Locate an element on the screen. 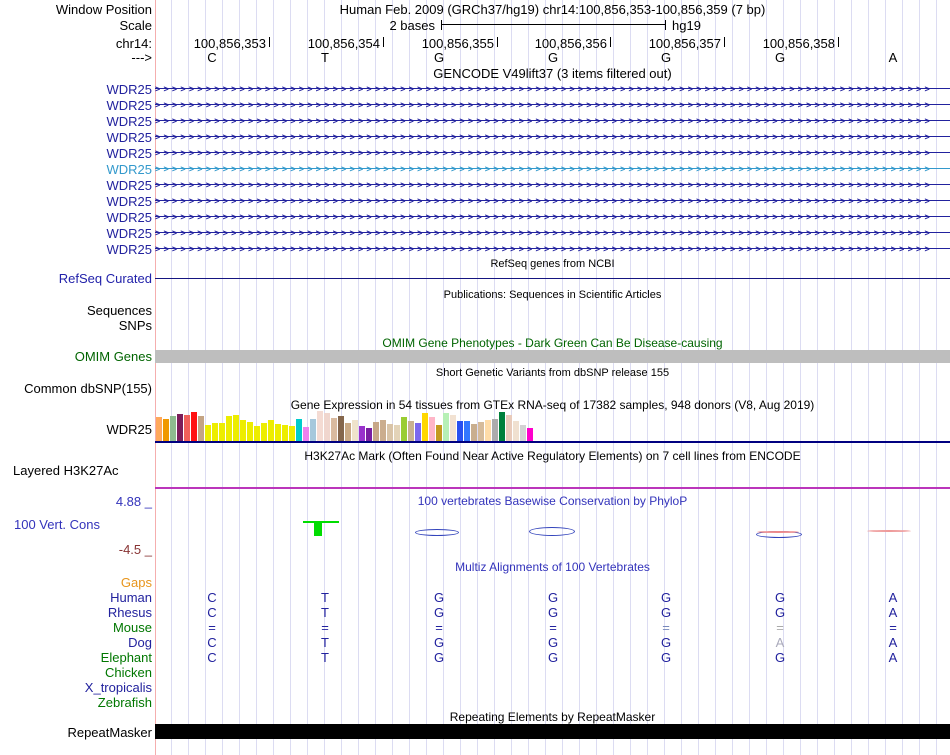  h3k27ac-signal-line is located at coordinates (552, 488).